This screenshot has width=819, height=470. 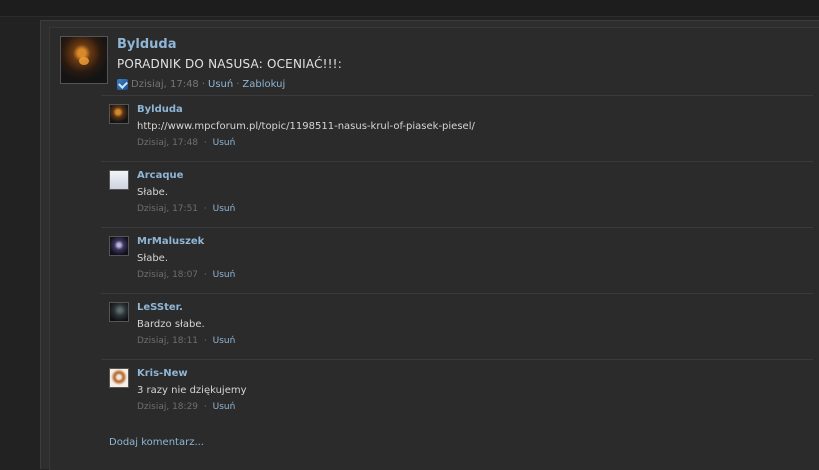 I want to click on shadow-avatar-icon, so click(x=119, y=312).